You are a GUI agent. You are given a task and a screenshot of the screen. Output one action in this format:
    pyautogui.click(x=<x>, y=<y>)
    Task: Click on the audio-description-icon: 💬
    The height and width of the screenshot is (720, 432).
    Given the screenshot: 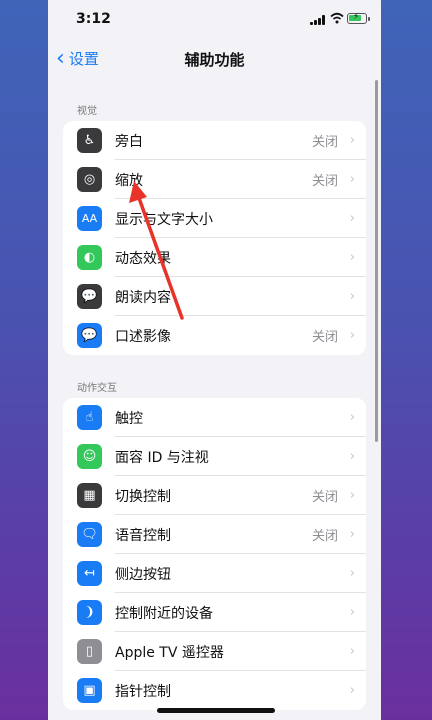 What is the action you would take?
    pyautogui.click(x=89, y=335)
    